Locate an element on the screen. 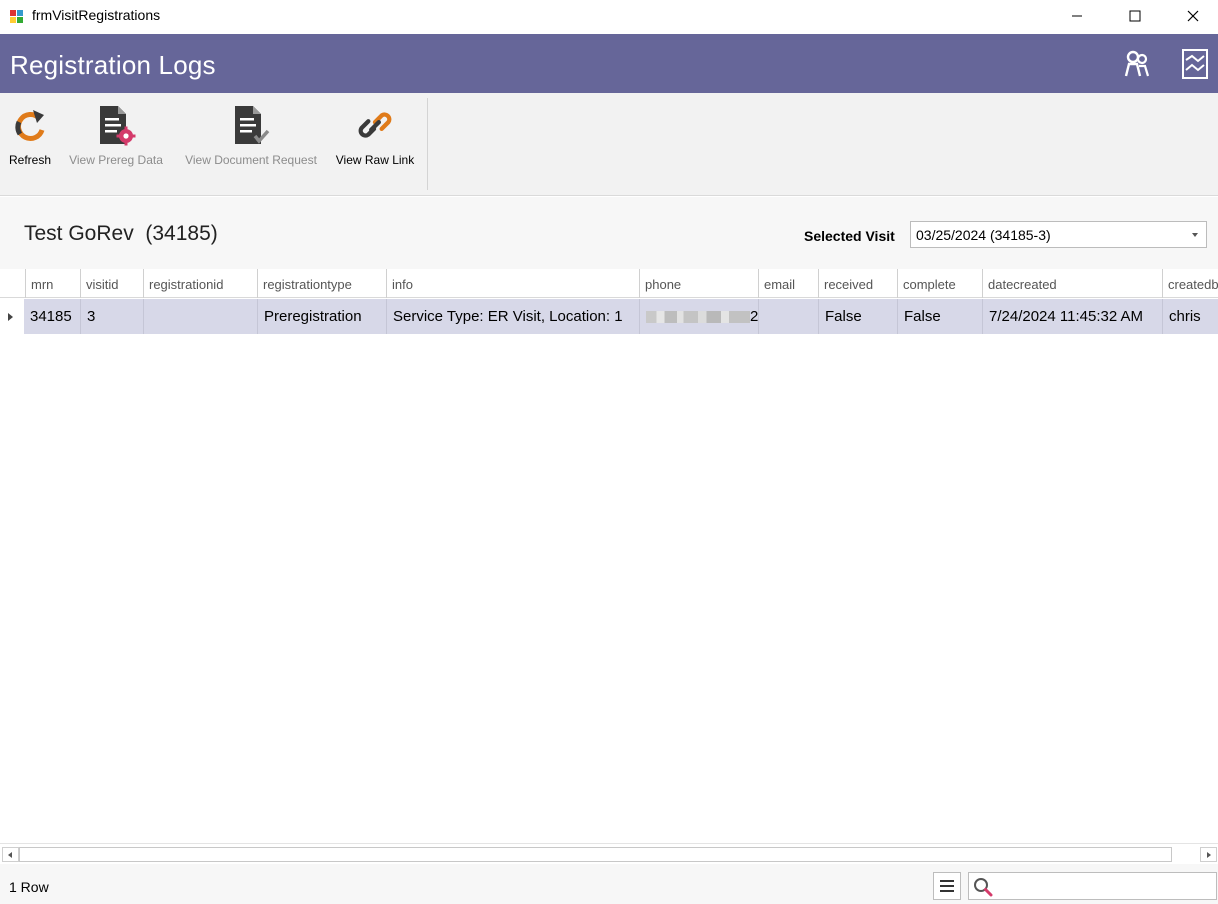  column-header-registrationid: registrationid is located at coordinates (200, 283).